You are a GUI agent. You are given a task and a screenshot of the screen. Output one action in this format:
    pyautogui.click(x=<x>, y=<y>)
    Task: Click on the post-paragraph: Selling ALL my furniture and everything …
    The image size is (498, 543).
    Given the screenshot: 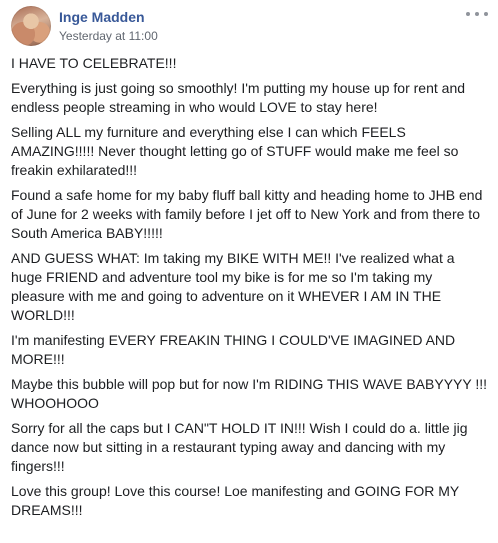 What is the action you would take?
    pyautogui.click(x=235, y=151)
    